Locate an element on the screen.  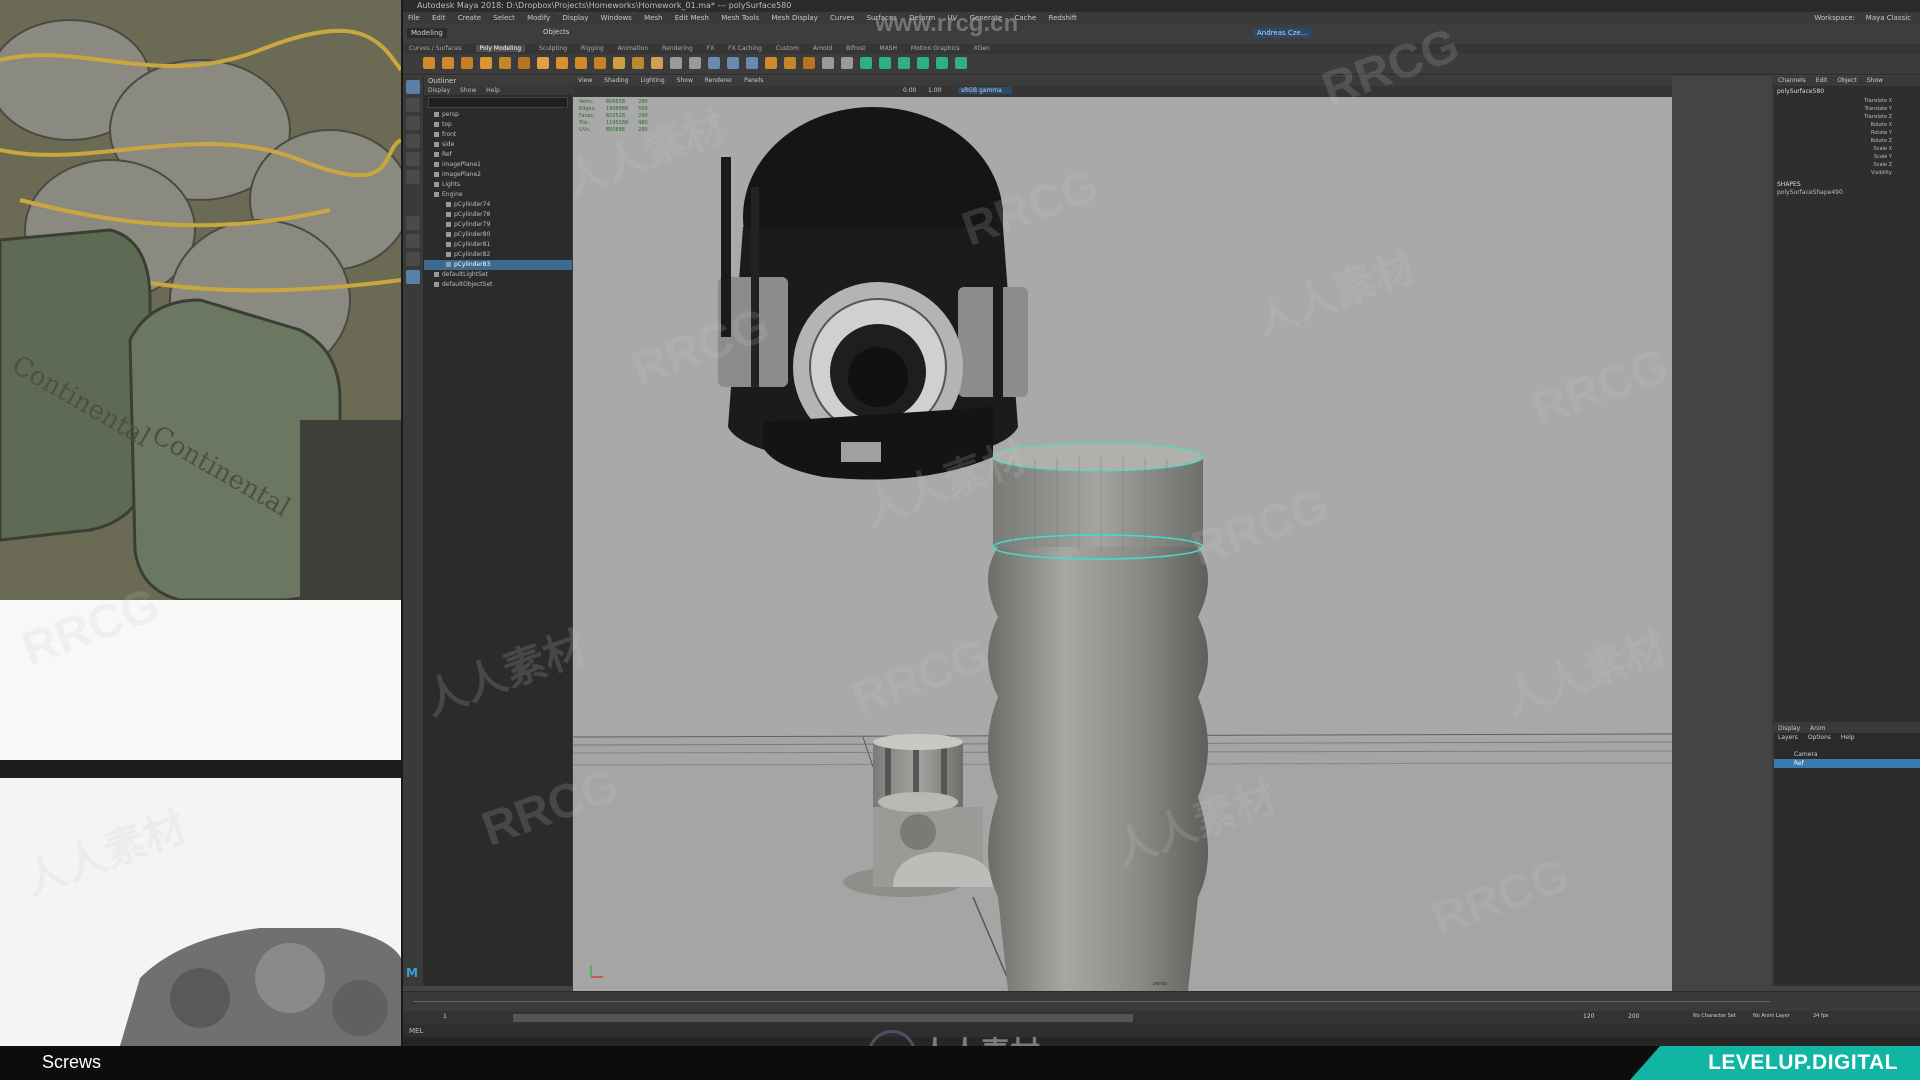
cb-attribute: Translate Z is located at coordinates (1847, 117).